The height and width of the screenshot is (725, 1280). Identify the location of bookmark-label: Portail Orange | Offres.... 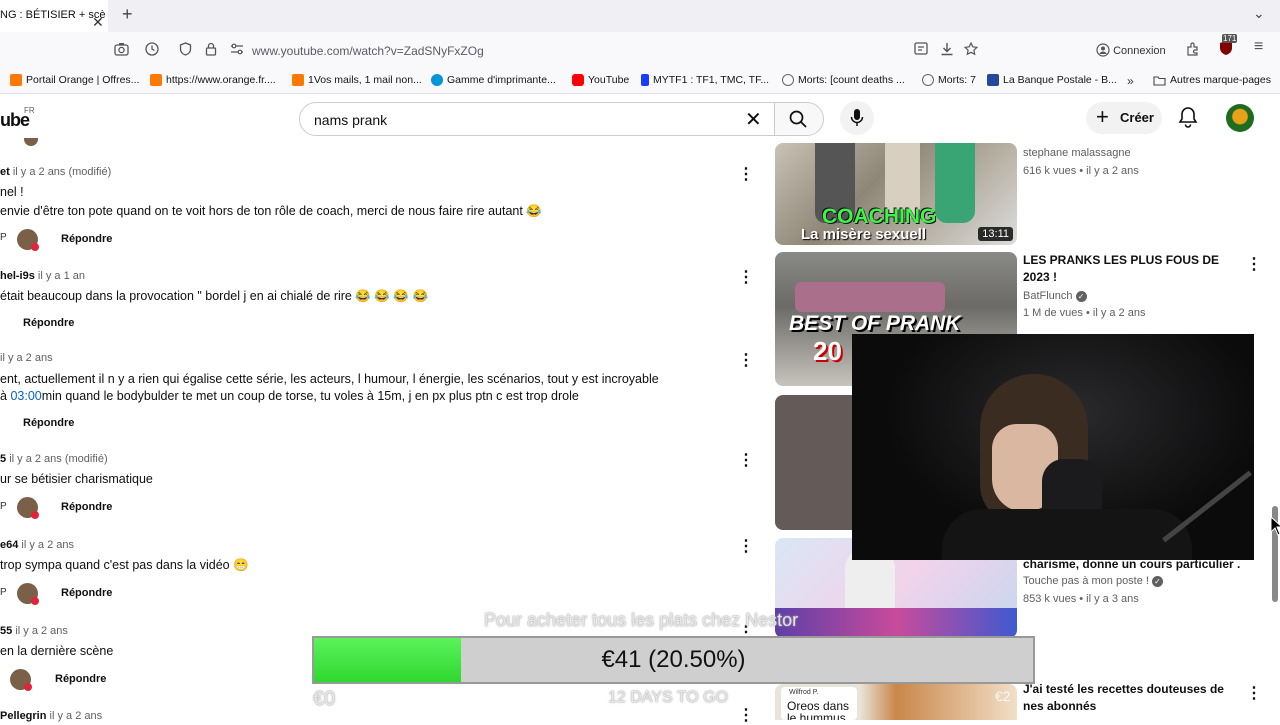
(83, 80).